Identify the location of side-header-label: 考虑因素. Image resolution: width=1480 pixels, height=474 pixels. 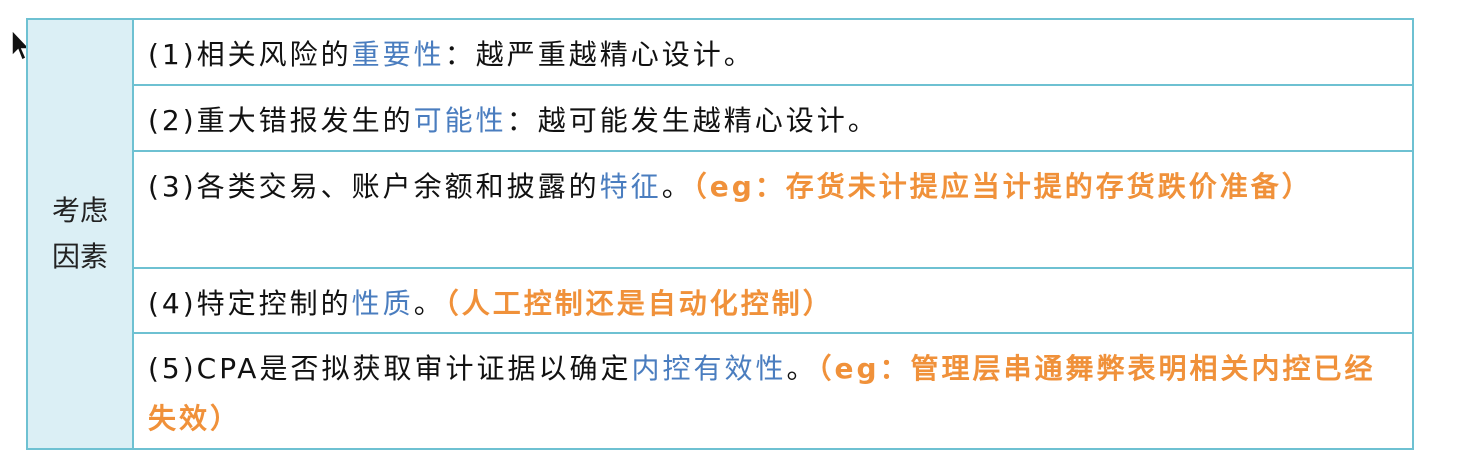
(79, 233).